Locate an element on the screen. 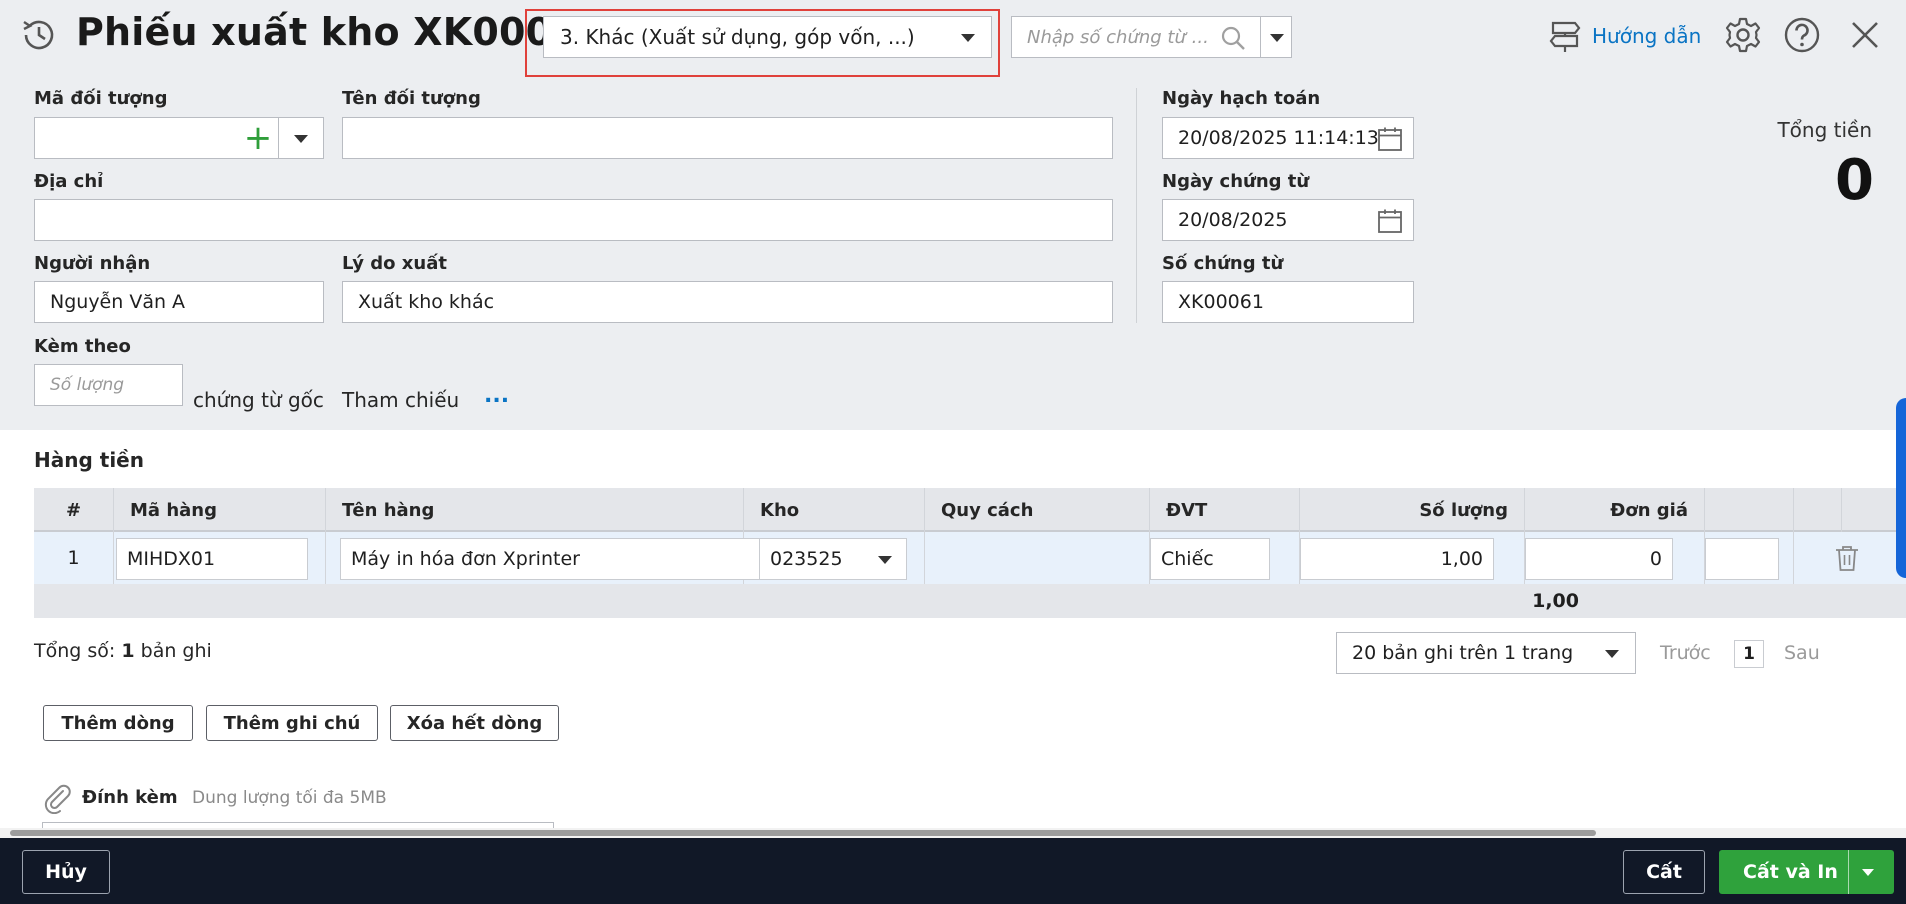 Image resolution: width=1906 pixels, height=904 pixels. clear-rows-button: Xóa hết dòng is located at coordinates (474, 723).